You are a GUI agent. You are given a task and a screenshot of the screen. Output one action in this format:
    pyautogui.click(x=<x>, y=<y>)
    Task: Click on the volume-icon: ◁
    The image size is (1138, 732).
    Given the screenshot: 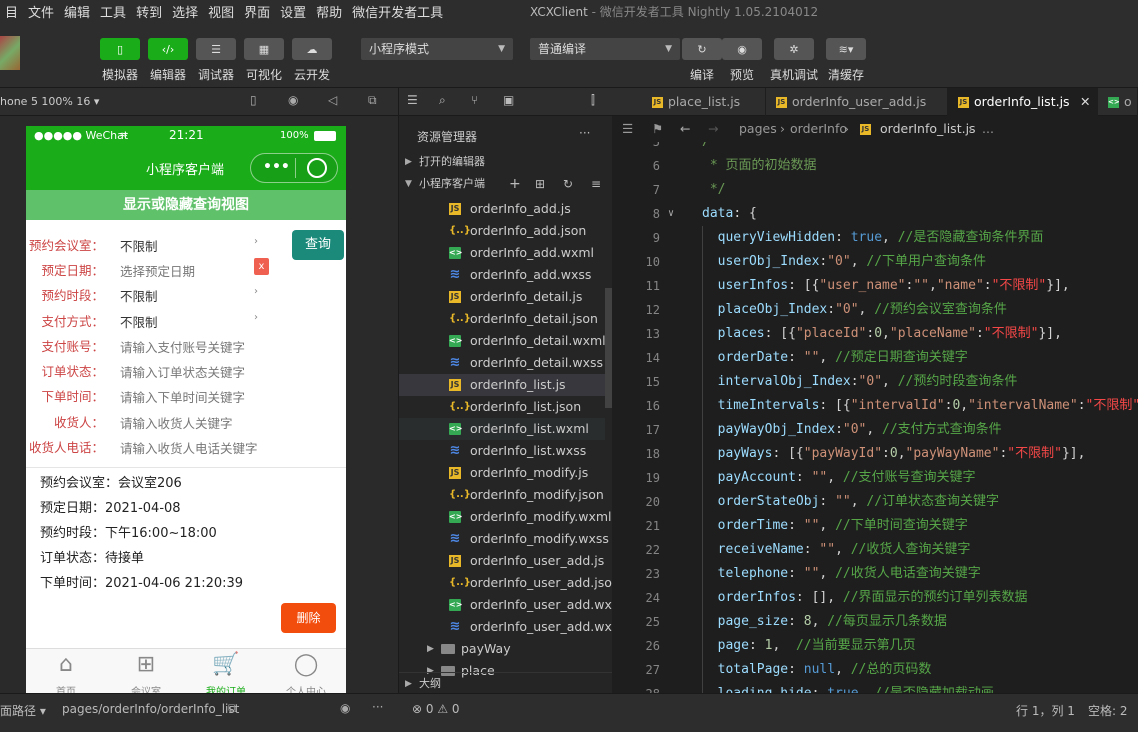 What is the action you would take?
    pyautogui.click(x=332, y=100)
    